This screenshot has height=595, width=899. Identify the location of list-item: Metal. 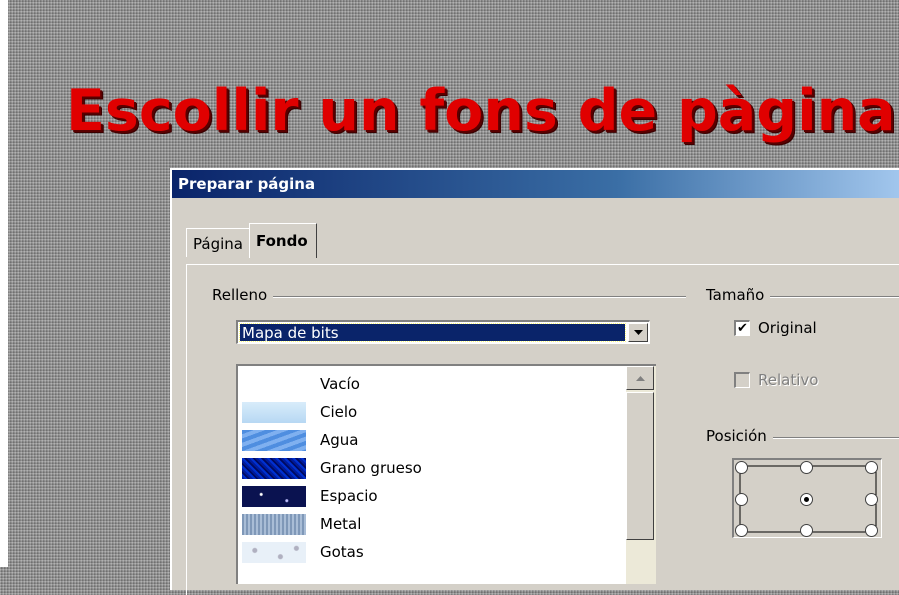
(301, 524).